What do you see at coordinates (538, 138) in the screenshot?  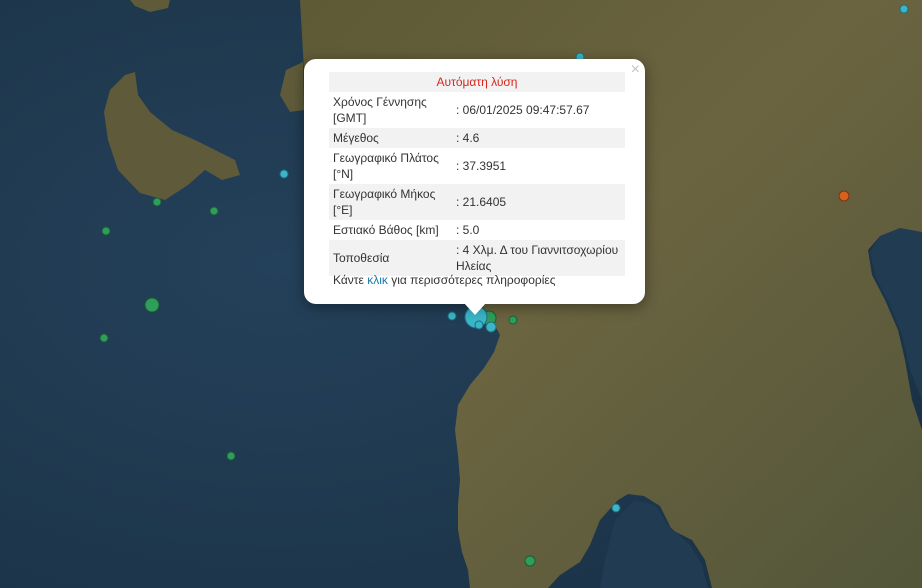 I see `row-value: : 4.6` at bounding box center [538, 138].